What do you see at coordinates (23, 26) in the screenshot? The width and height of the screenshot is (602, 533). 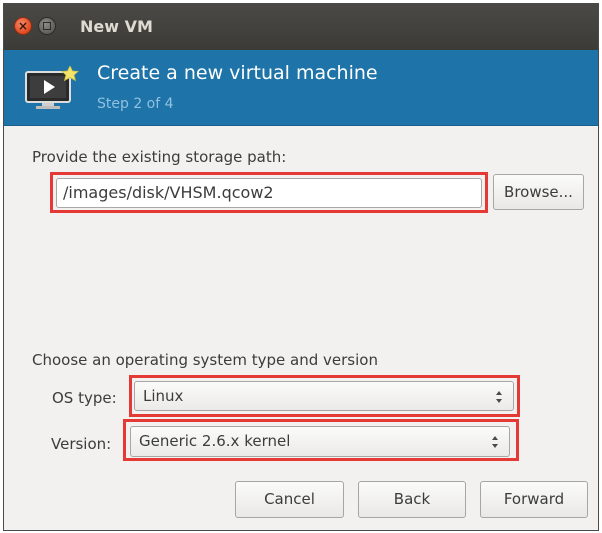 I see `close-icon: ×` at bounding box center [23, 26].